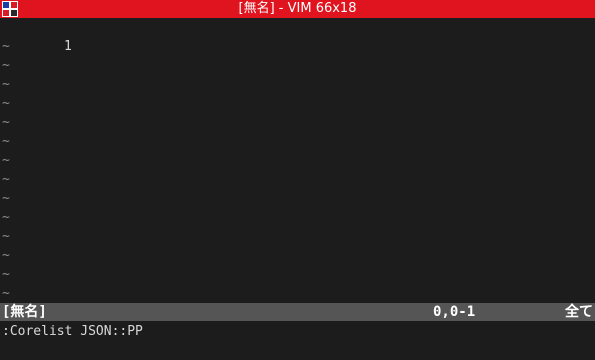 This screenshot has height=360, width=595. Describe the element at coordinates (454, 312) in the screenshot. I see `status-cursor-position: 0,0-1` at that location.